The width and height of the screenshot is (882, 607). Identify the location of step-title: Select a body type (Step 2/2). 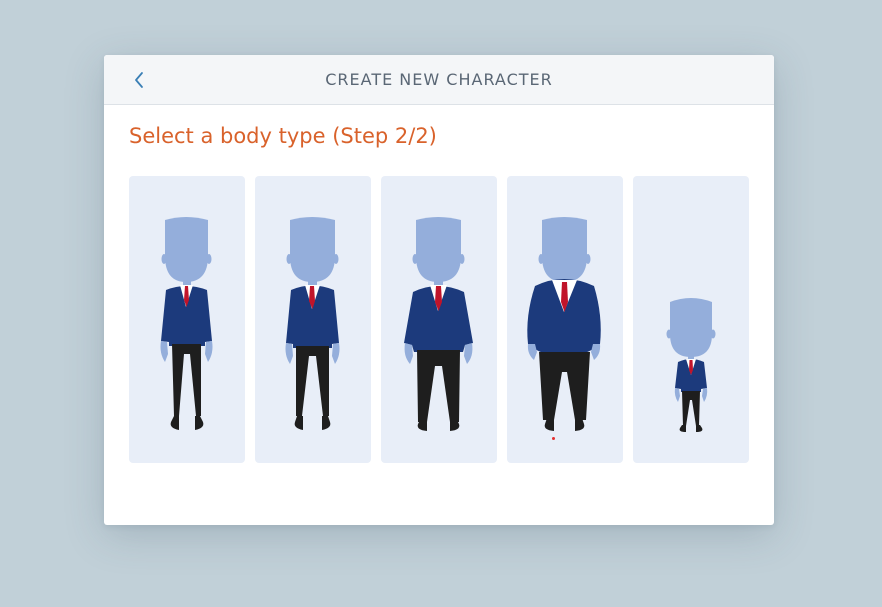
(283, 136).